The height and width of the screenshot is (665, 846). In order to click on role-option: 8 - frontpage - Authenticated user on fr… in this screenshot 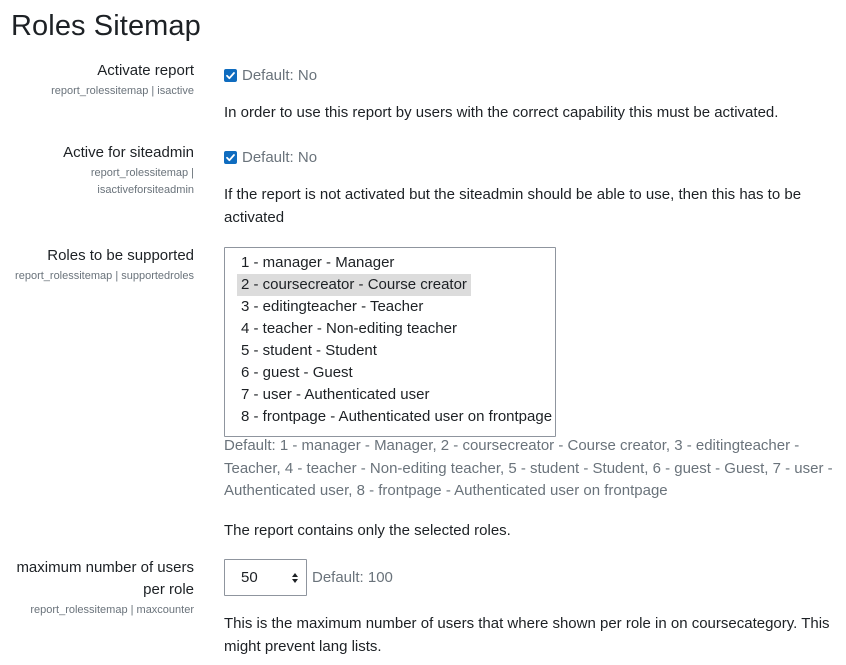, I will do `click(396, 417)`.